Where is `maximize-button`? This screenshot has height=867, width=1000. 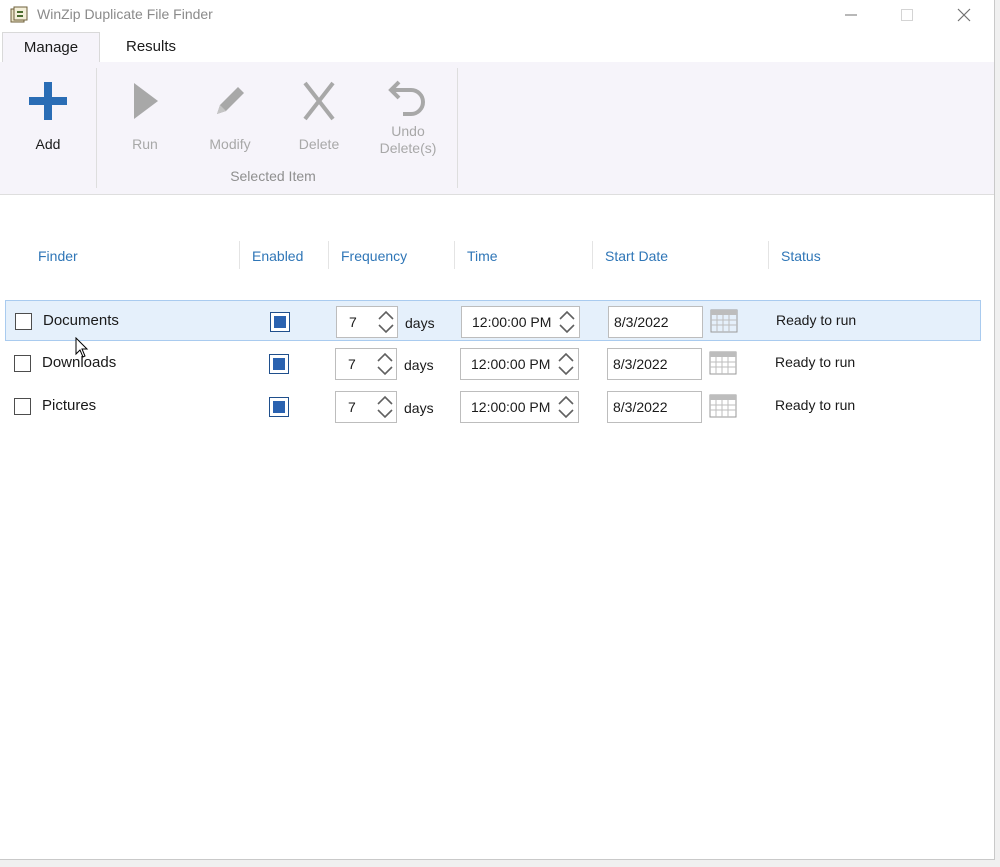 maximize-button is located at coordinates (907, 15).